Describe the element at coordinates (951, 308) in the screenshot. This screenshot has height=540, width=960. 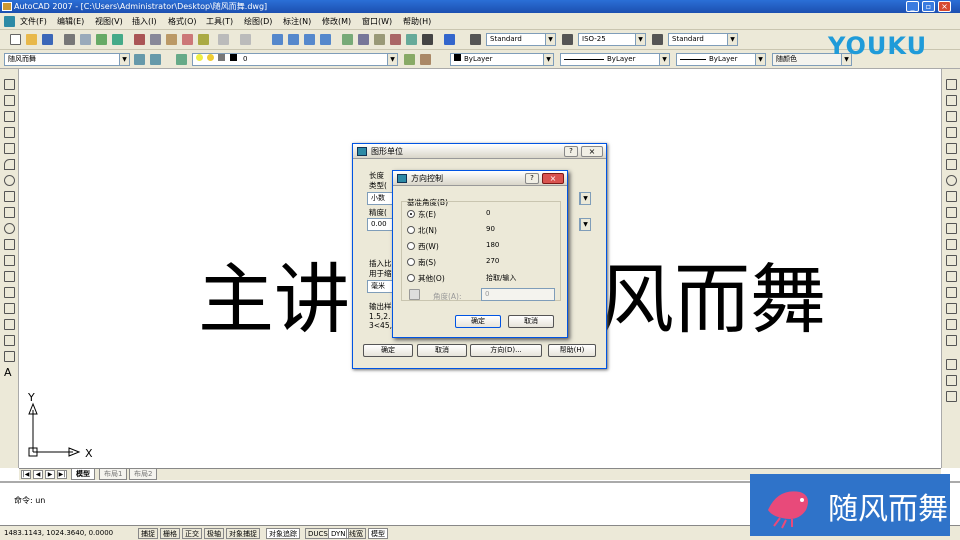
I see `chamfer-icon` at that location.